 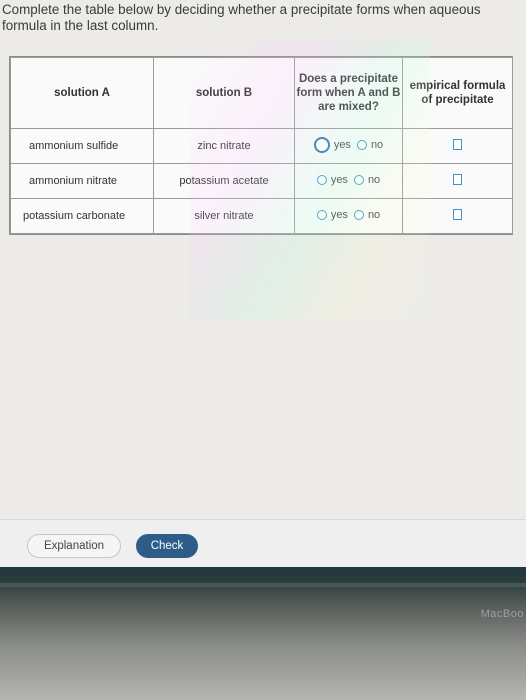 I want to click on row-3-solution-b: silver nitrate, so click(x=224, y=216).